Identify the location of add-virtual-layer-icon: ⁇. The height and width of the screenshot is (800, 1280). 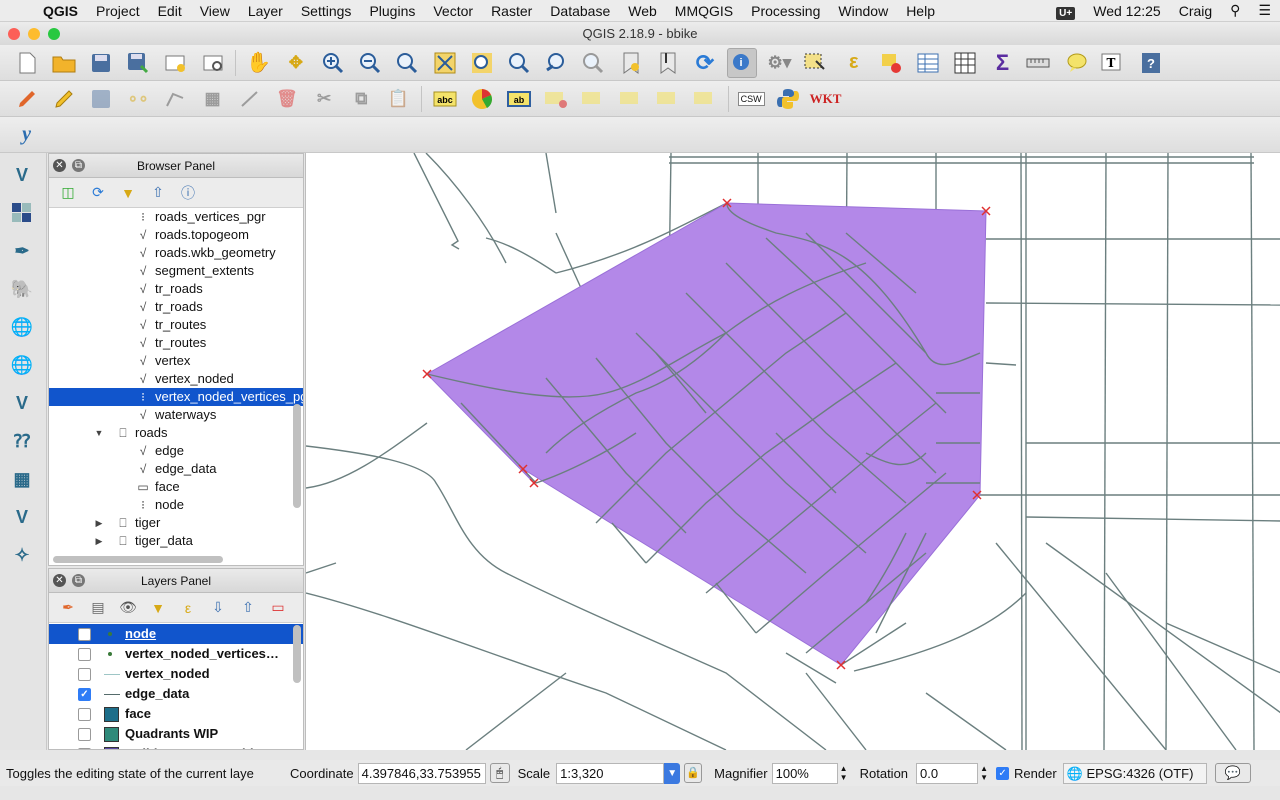
(22, 441).